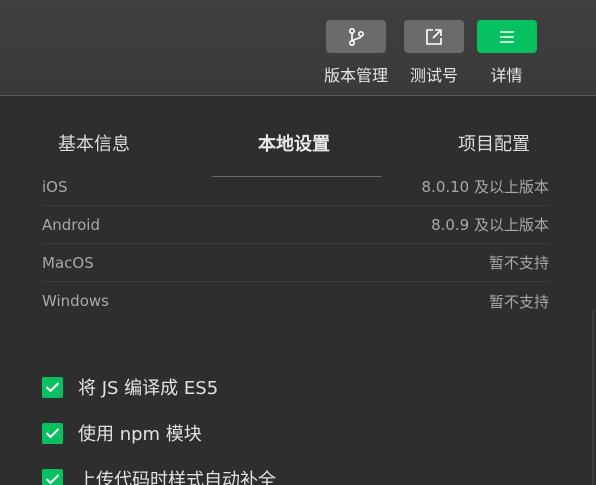 The image size is (596, 485). What do you see at coordinates (494, 143) in the screenshot?
I see `tab-project-config: 项目配置` at bounding box center [494, 143].